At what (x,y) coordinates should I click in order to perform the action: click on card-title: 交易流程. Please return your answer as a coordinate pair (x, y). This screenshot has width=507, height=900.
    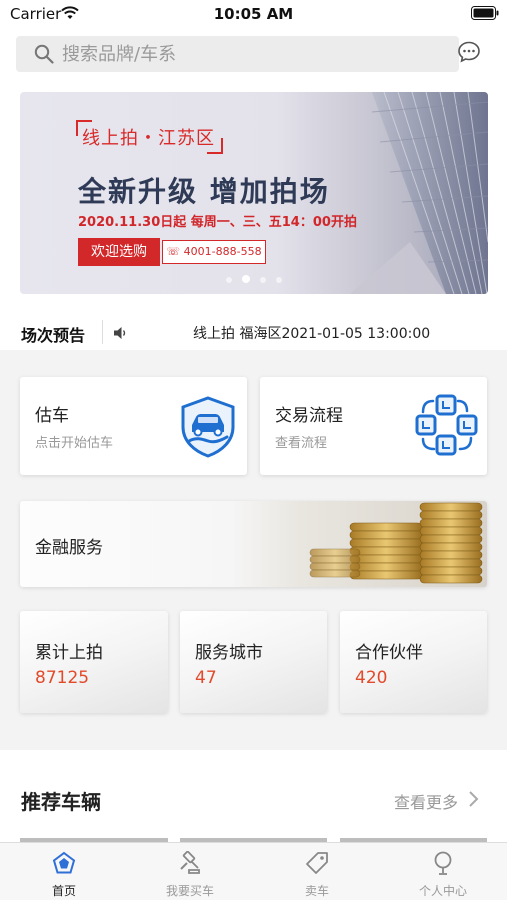
    Looking at the image, I should click on (309, 416).